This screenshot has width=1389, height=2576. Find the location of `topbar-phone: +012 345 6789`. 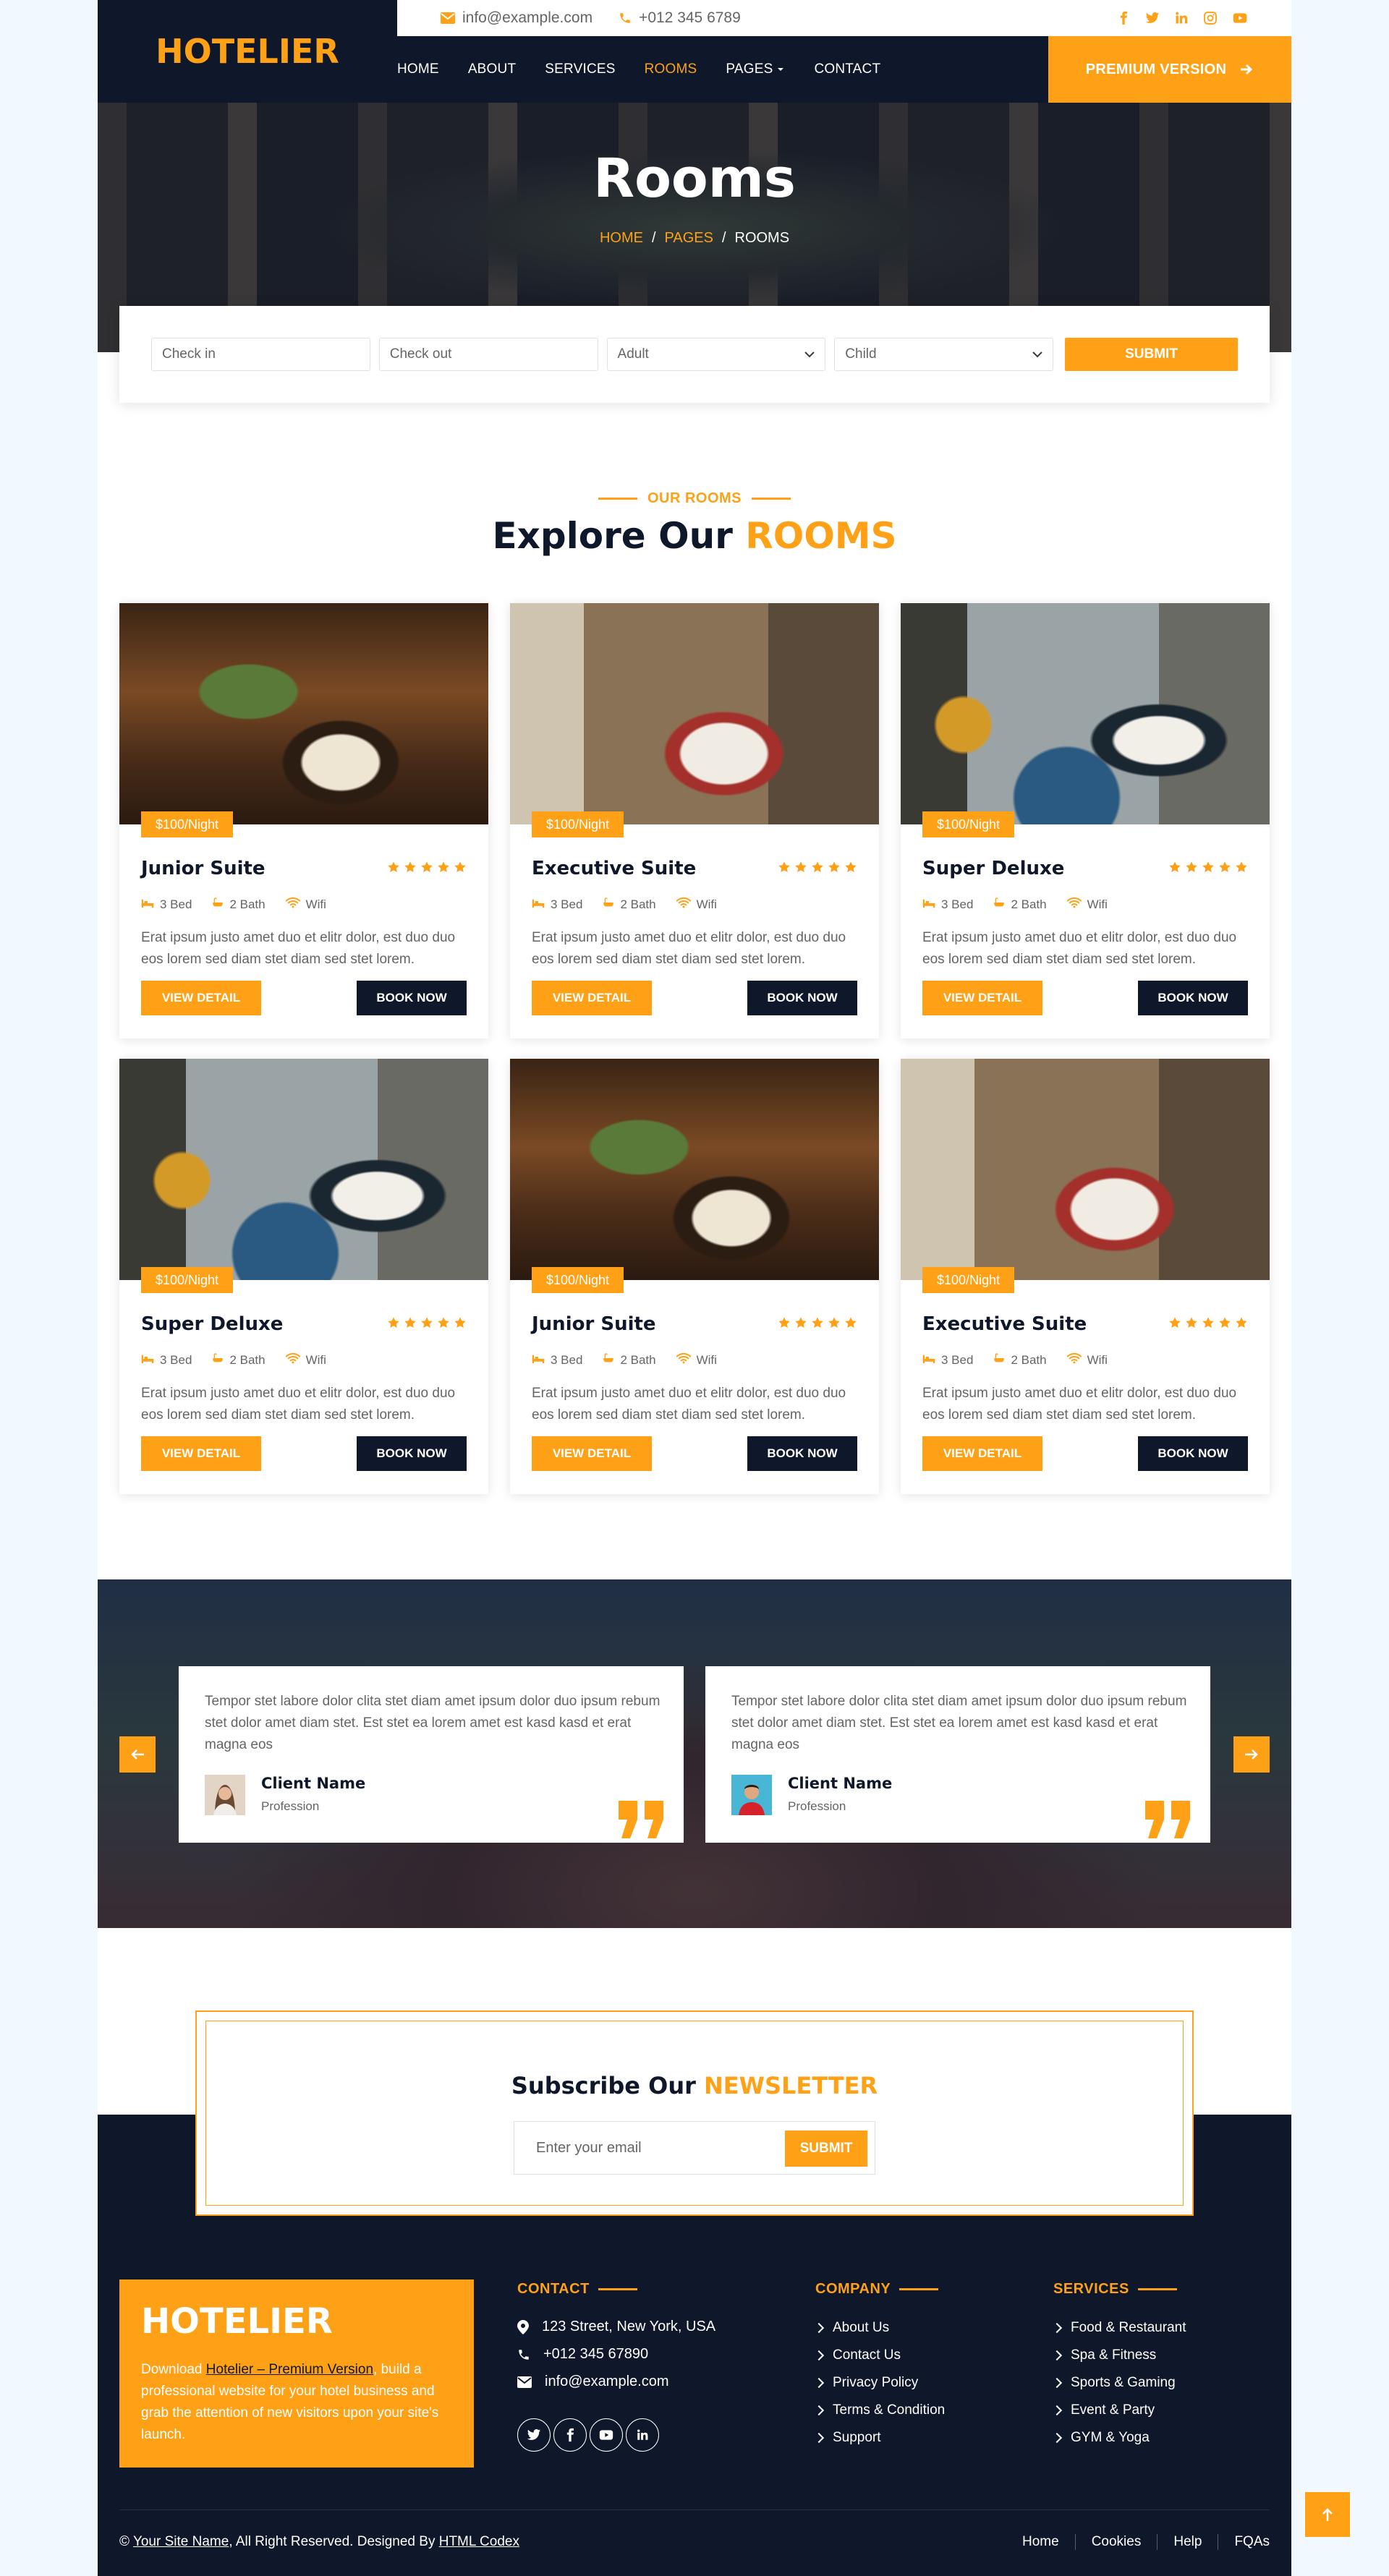

topbar-phone: +012 345 6789 is located at coordinates (680, 18).